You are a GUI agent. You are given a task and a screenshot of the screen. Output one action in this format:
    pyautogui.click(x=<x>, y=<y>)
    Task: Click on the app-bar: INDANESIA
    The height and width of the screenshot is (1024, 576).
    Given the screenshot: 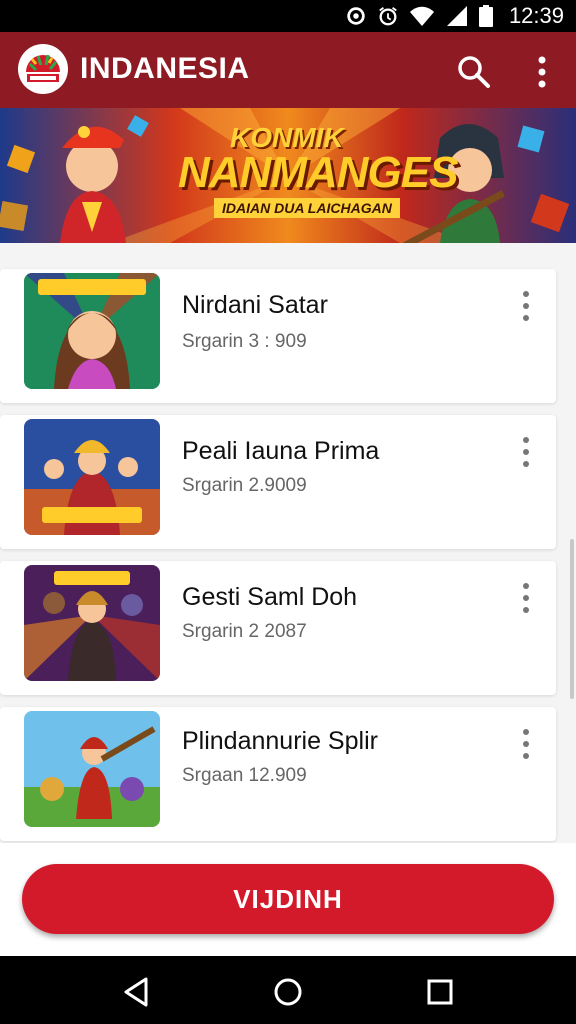 What is the action you would take?
    pyautogui.click(x=288, y=70)
    